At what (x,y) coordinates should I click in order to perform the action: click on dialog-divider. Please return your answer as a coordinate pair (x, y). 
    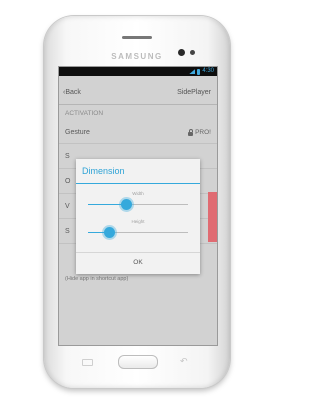
    Looking at the image, I should click on (138, 183).